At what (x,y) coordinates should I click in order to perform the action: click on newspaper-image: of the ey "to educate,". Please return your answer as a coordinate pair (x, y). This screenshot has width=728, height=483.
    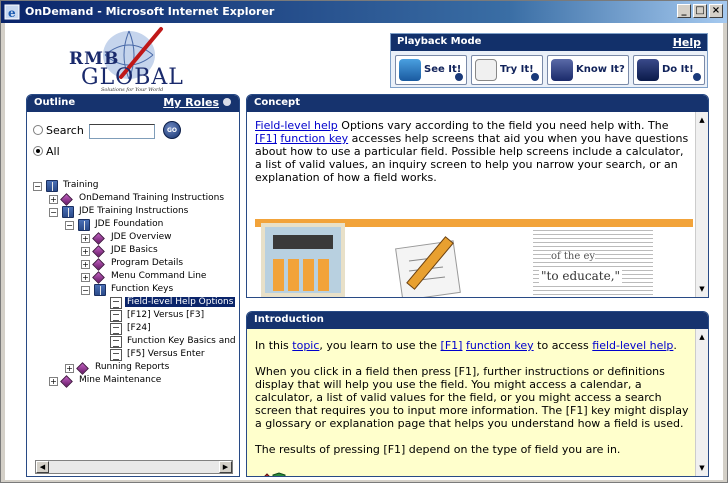
    Looking at the image, I should click on (593, 262).